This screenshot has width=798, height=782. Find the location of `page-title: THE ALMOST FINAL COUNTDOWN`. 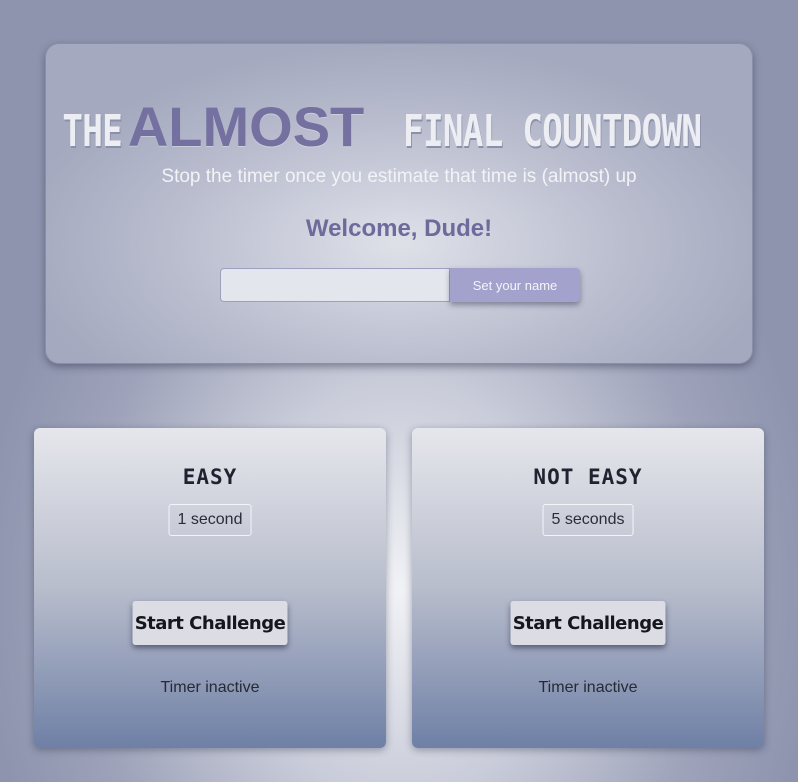

page-title: THE ALMOST FINAL COUNTDOWN is located at coordinates (399, 126).